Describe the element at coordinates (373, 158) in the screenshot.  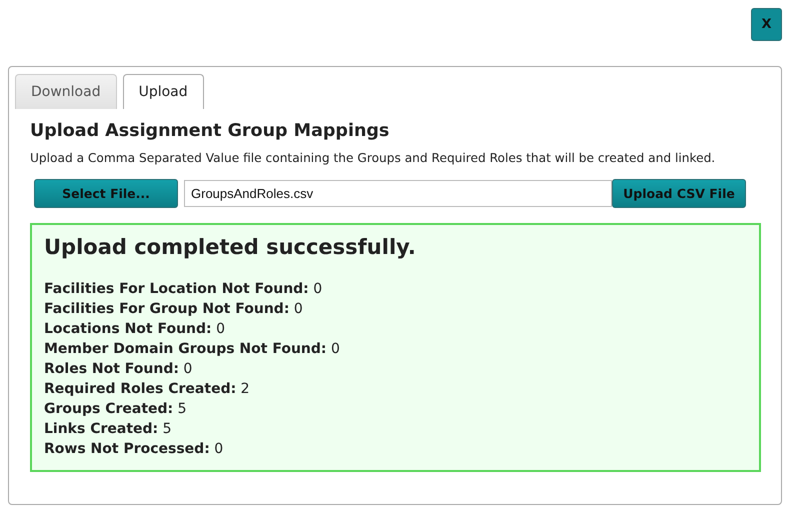
I see `description-text: Upload a Comma Separated Value file containing the Groups and Required Roles that will be created and linked.` at that location.